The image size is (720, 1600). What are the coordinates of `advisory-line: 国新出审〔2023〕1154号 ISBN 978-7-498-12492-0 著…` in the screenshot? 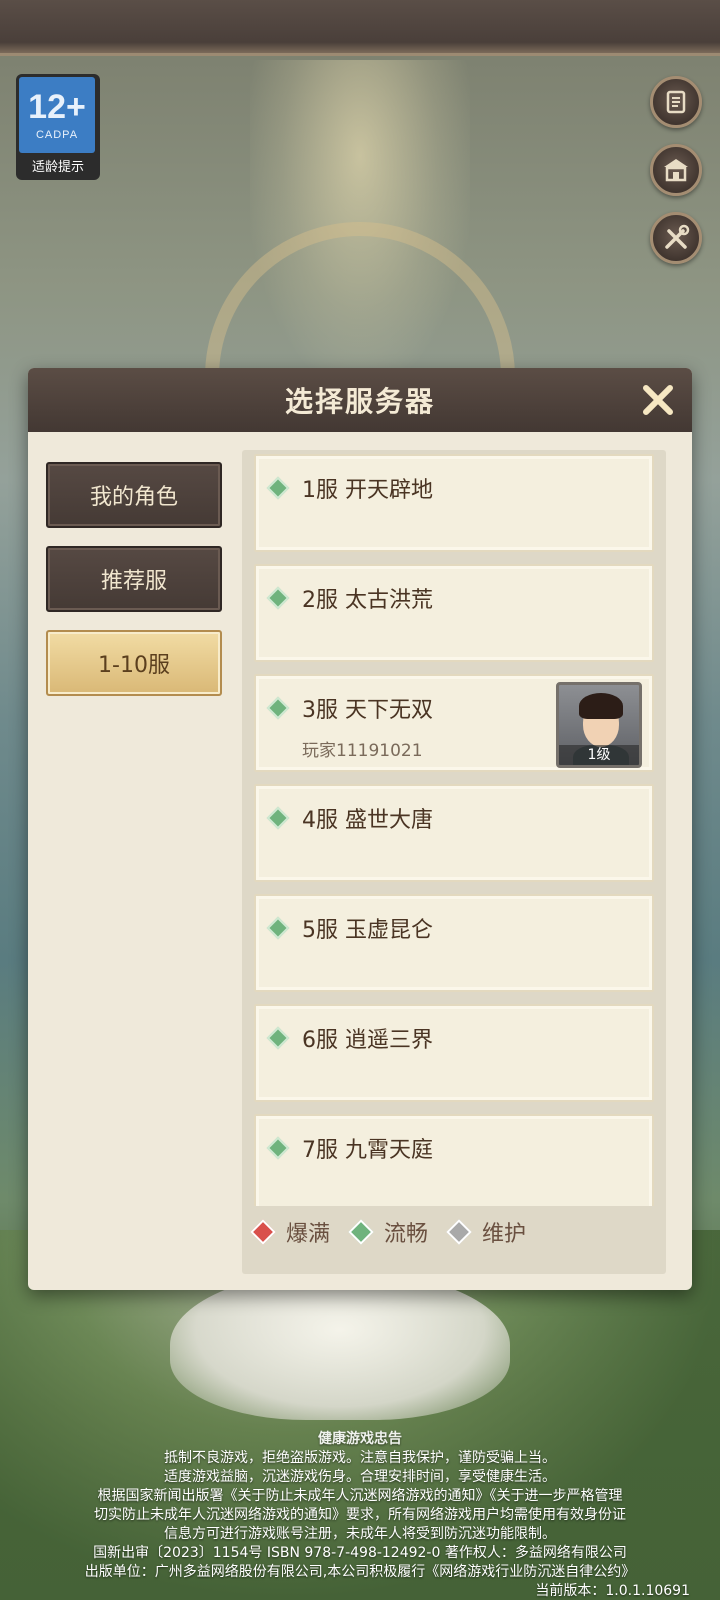 It's located at (360, 1553).